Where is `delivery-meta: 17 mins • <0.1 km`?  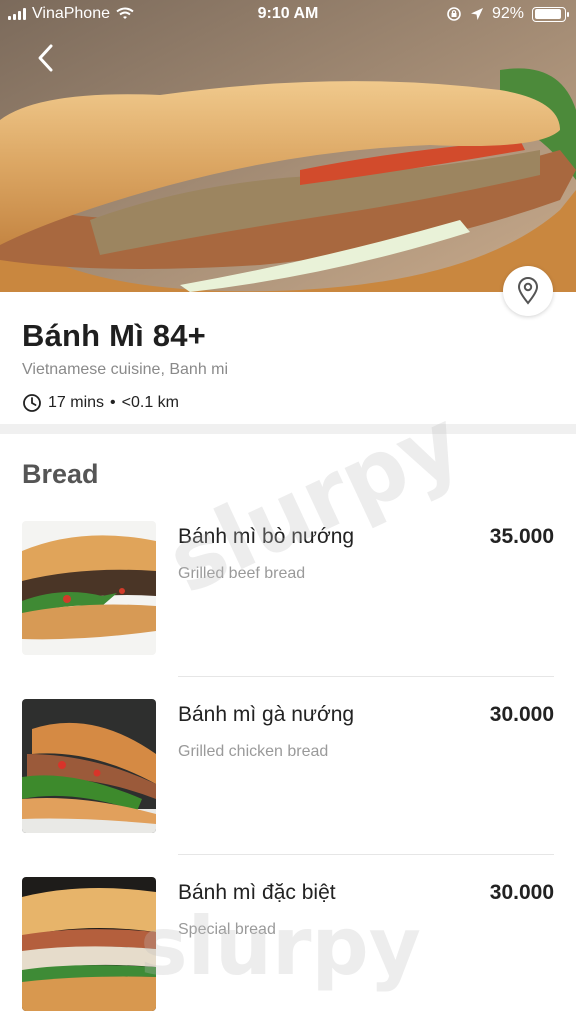 delivery-meta: 17 mins • <0.1 km is located at coordinates (100, 403).